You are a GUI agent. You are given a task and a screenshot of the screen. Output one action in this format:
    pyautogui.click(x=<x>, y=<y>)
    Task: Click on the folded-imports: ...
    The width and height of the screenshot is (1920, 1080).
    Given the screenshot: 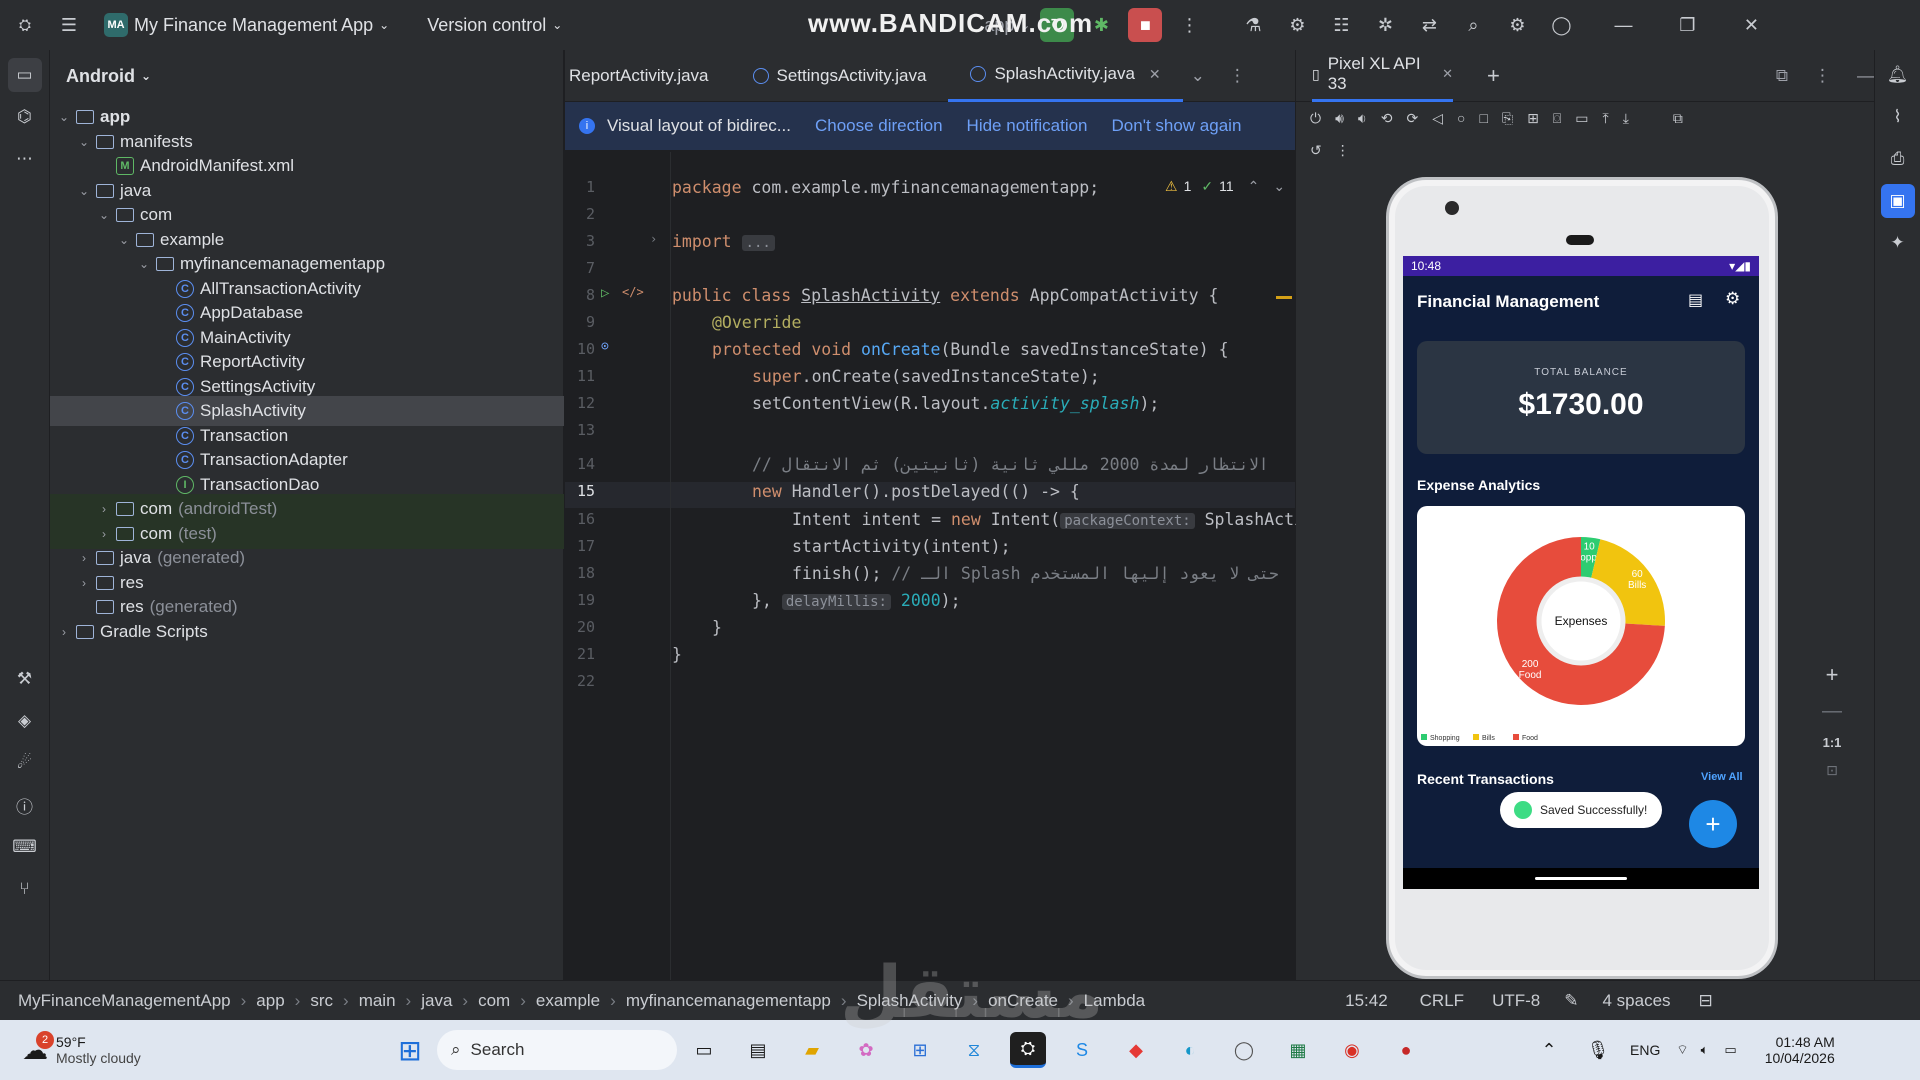 What is the action you would take?
    pyautogui.click(x=758, y=243)
    